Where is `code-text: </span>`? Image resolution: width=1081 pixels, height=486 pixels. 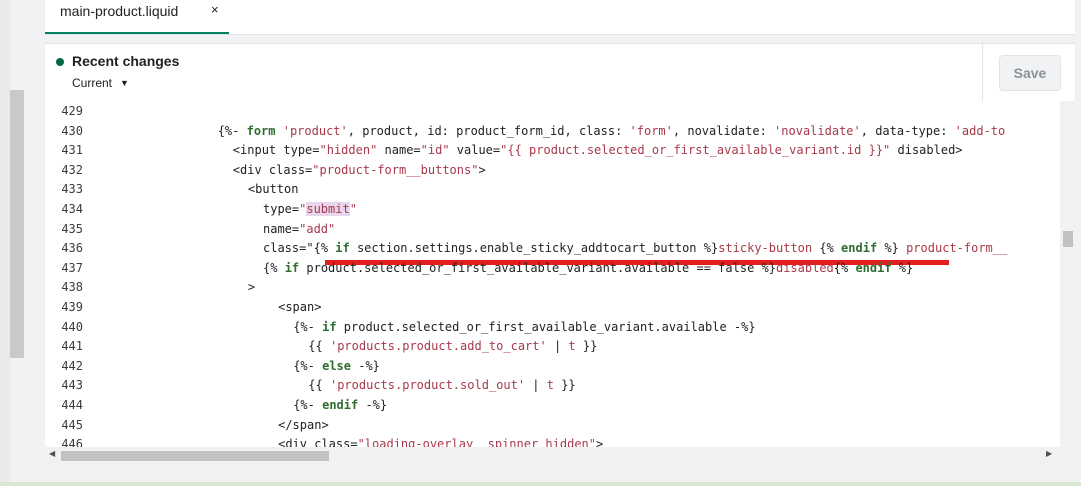
code-text: </span> is located at coordinates (303, 425).